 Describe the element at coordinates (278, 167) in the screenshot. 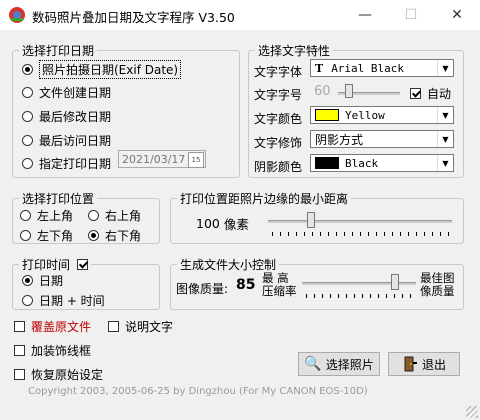

I see `shadow-label: 阴影颜色` at that location.